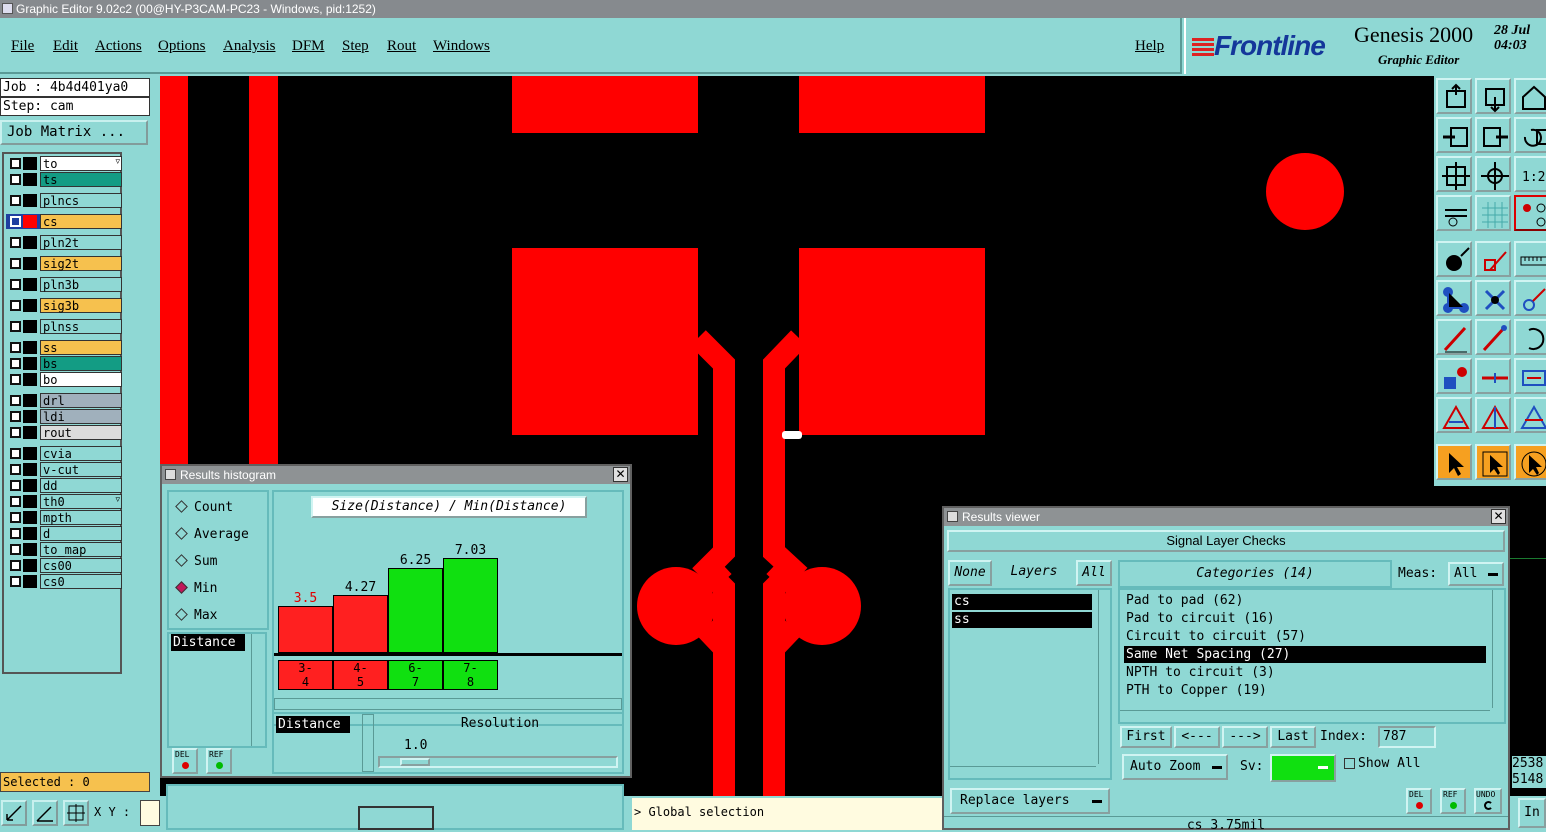 The image size is (1546, 832). What do you see at coordinates (81, 200) in the screenshot?
I see `layer-name: plncs` at bounding box center [81, 200].